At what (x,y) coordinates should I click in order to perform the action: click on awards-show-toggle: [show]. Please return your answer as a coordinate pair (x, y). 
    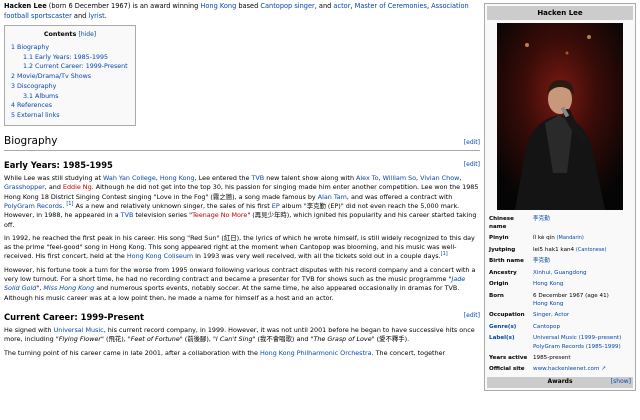
    Looking at the image, I should click on (621, 382).